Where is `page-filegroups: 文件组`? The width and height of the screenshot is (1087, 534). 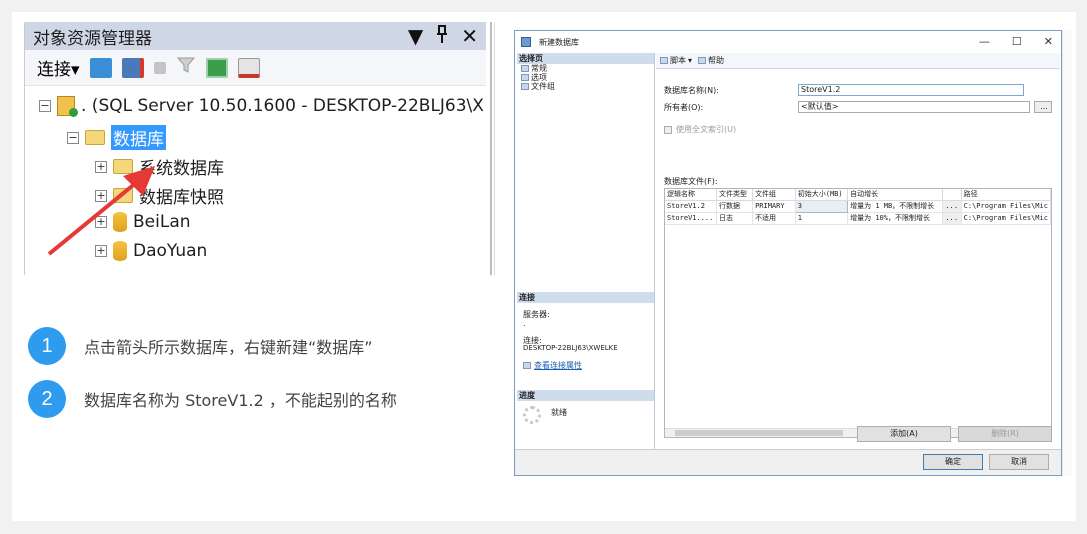 page-filegroups: 文件组 is located at coordinates (585, 86).